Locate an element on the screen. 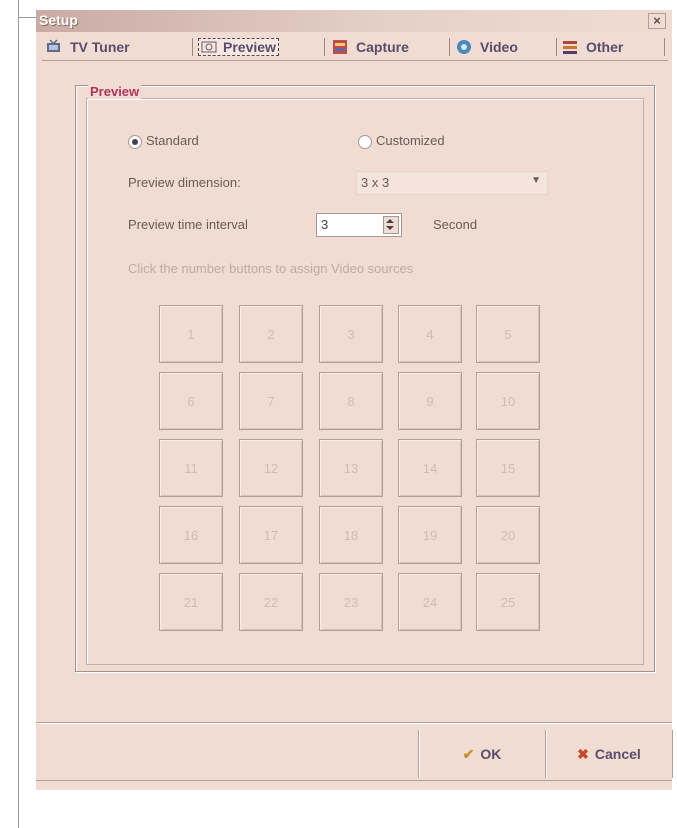 The height and width of the screenshot is (828, 677). cancel-button: ✖ Cancel is located at coordinates (609, 754).